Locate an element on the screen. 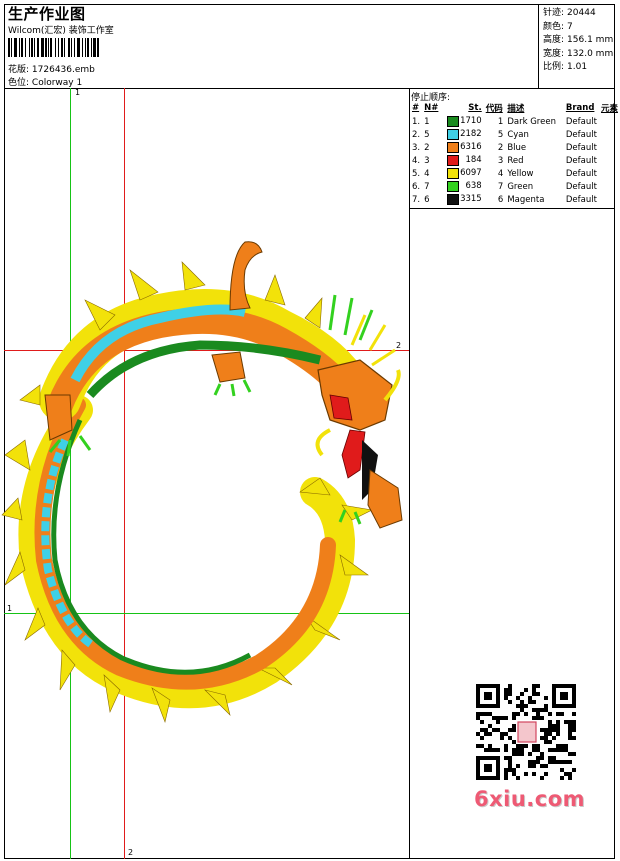 This screenshot has height=861, width=620. color-code: 7 is located at coordinates (500, 186).